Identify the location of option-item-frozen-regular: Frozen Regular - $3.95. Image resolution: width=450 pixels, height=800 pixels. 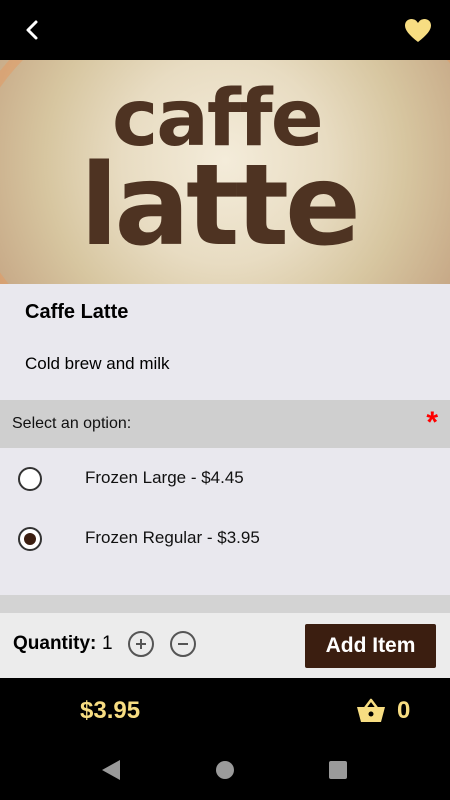
(225, 539).